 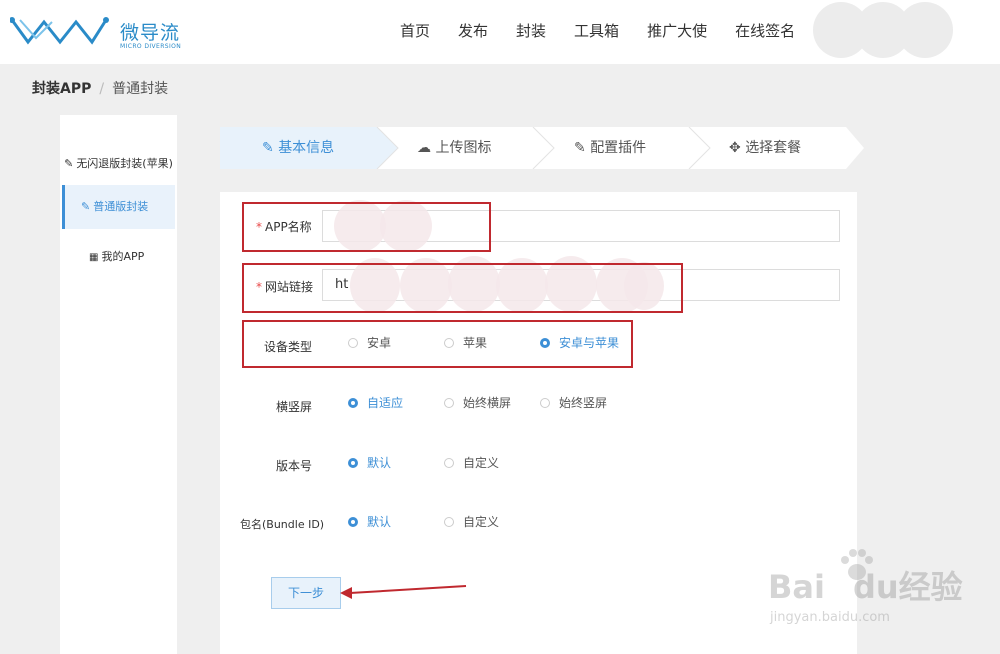 I want to click on step-label: 配置插件, so click(x=618, y=148).